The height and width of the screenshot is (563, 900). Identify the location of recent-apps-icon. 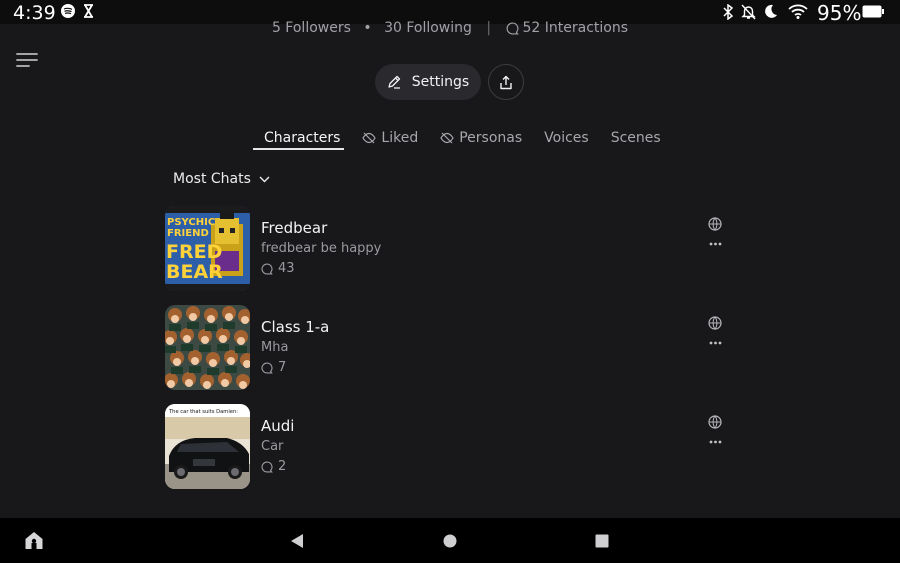
(602, 541).